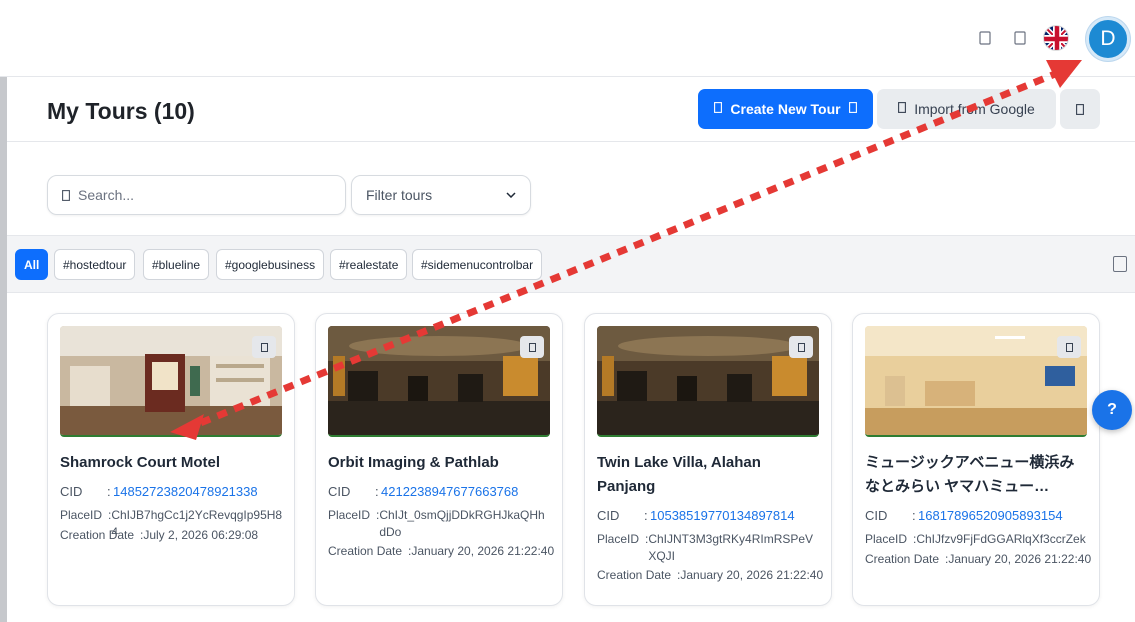 The width and height of the screenshot is (1135, 622). What do you see at coordinates (369, 264) in the screenshot?
I see `tag-realestate: #realestate` at bounding box center [369, 264].